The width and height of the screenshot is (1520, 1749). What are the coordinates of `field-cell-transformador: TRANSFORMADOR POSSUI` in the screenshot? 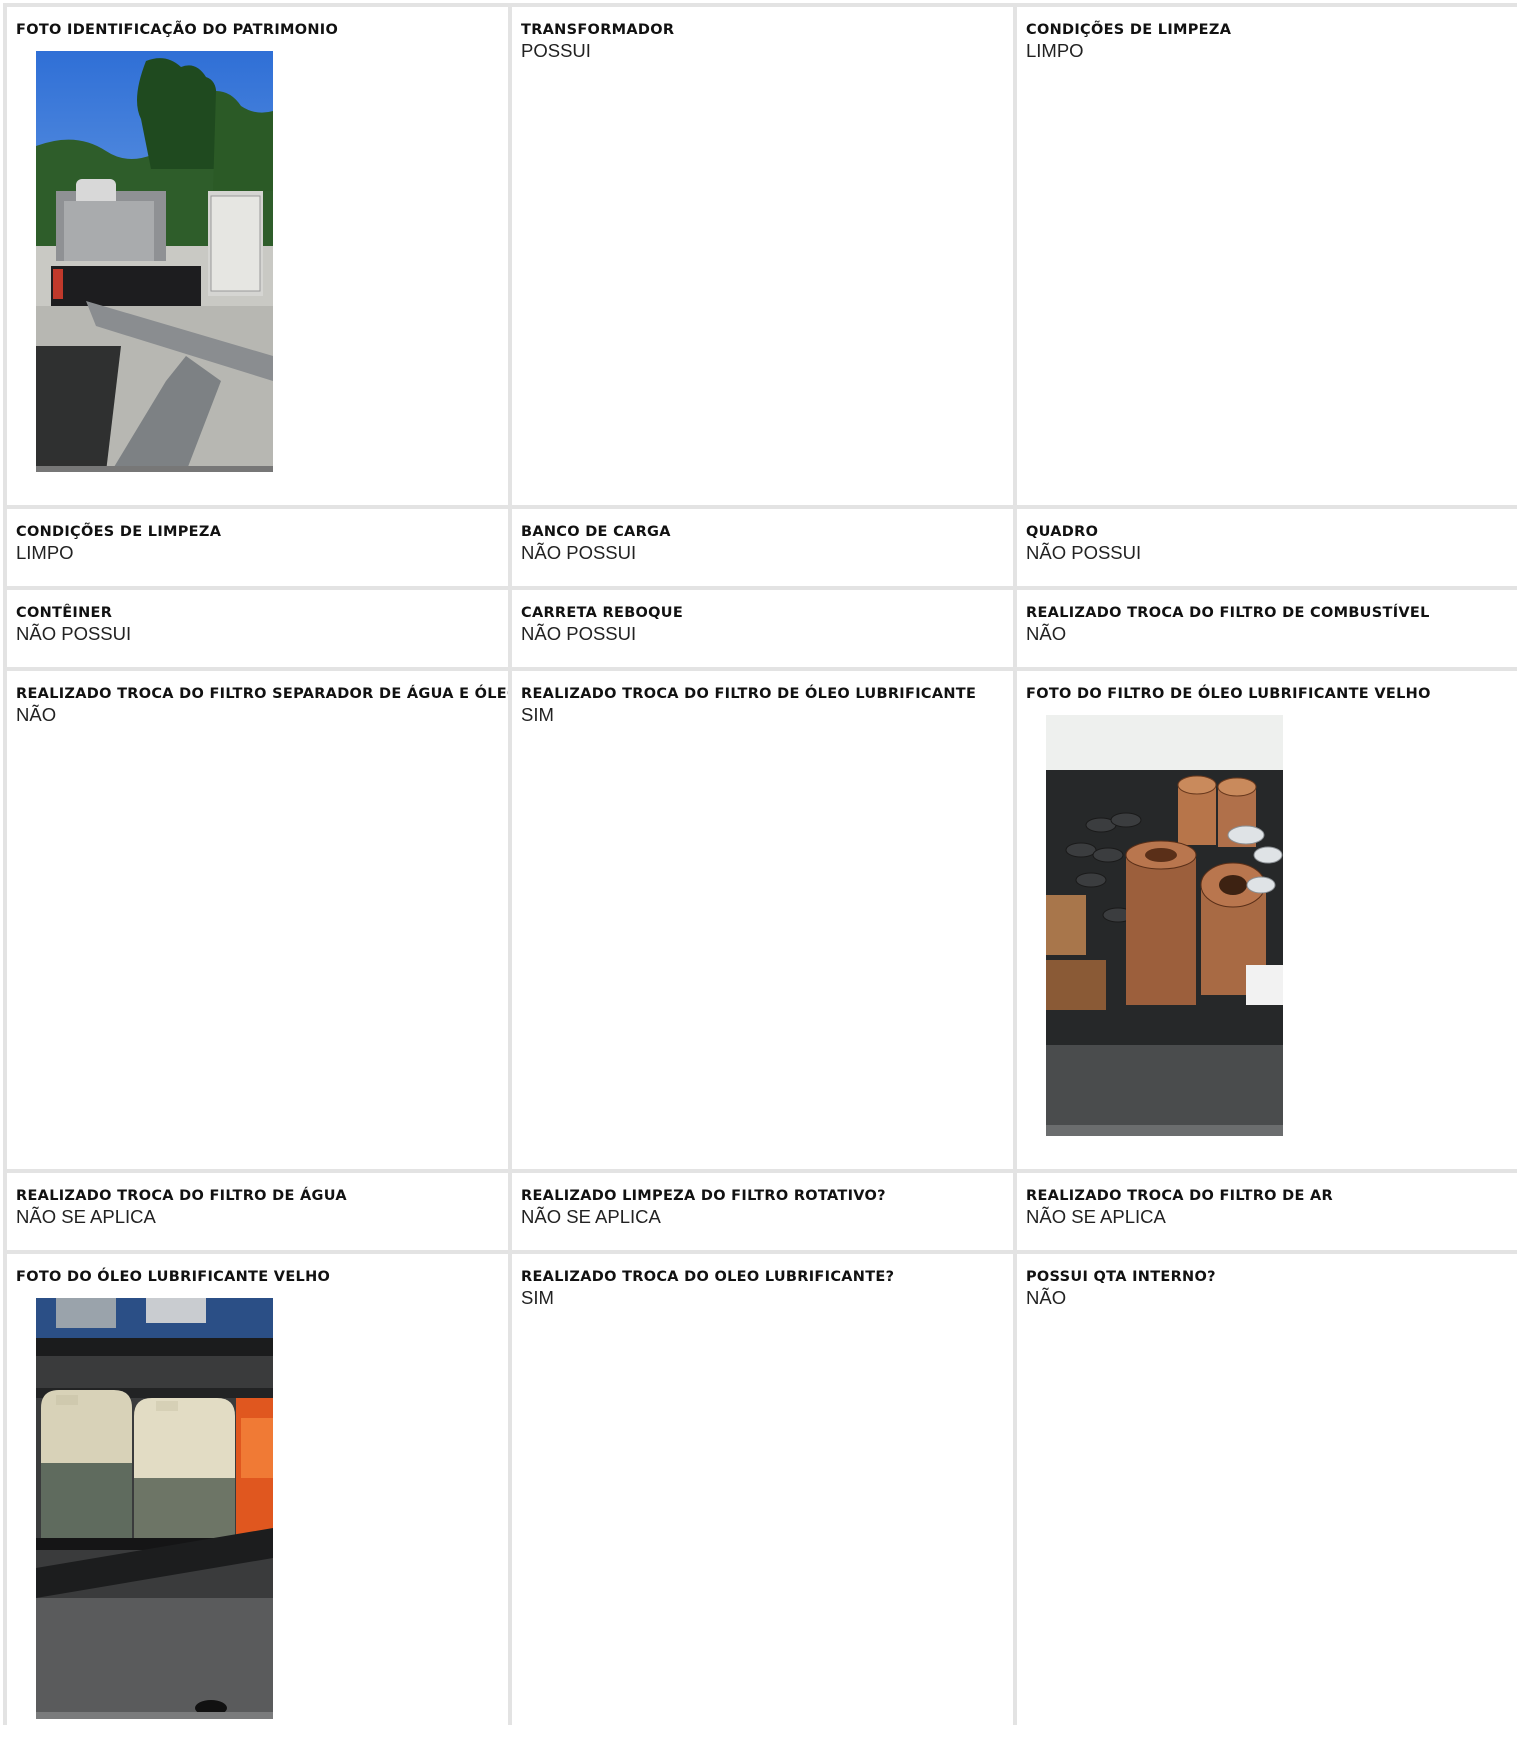 It's located at (762, 256).